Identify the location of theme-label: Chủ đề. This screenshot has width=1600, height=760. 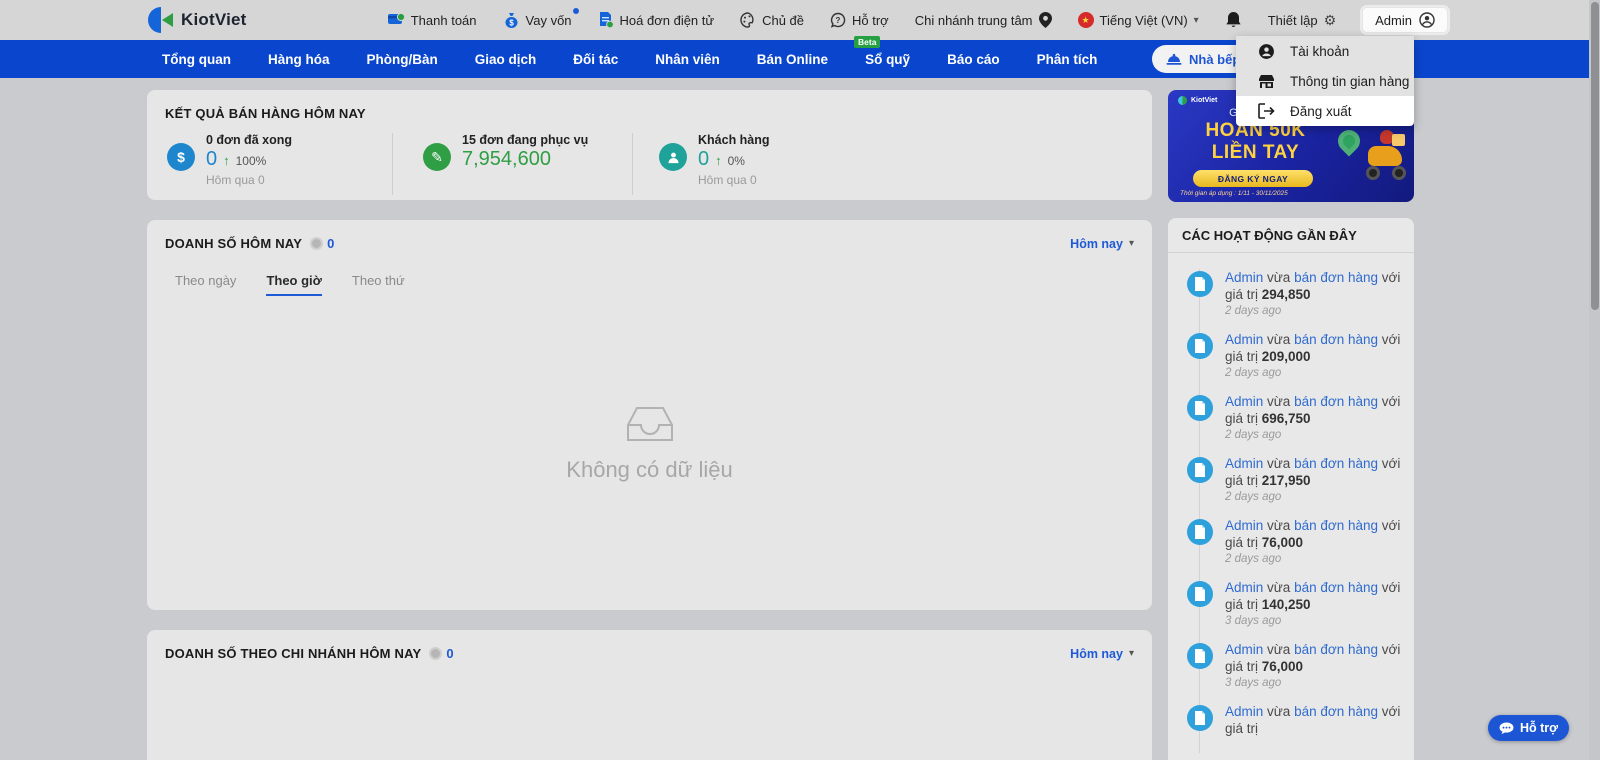
(783, 20).